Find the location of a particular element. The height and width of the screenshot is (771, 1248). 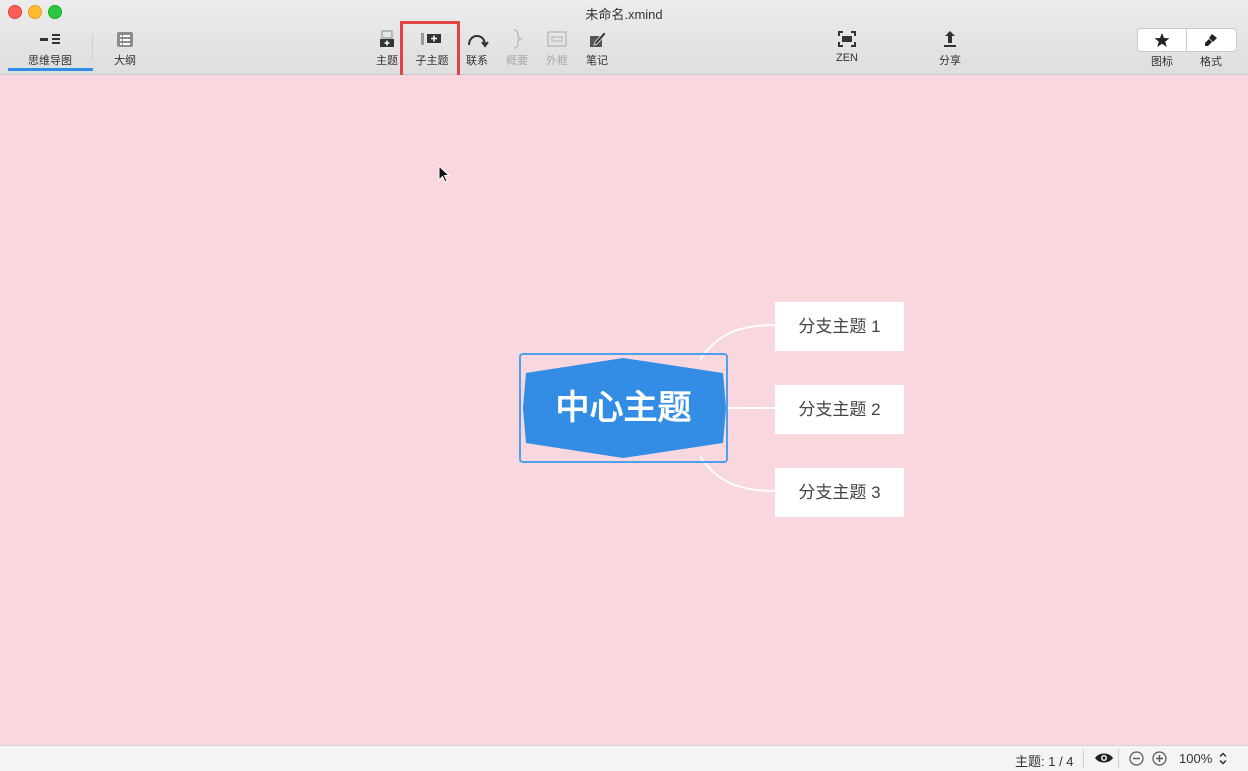

note-label: 笔记 is located at coordinates (597, 61).